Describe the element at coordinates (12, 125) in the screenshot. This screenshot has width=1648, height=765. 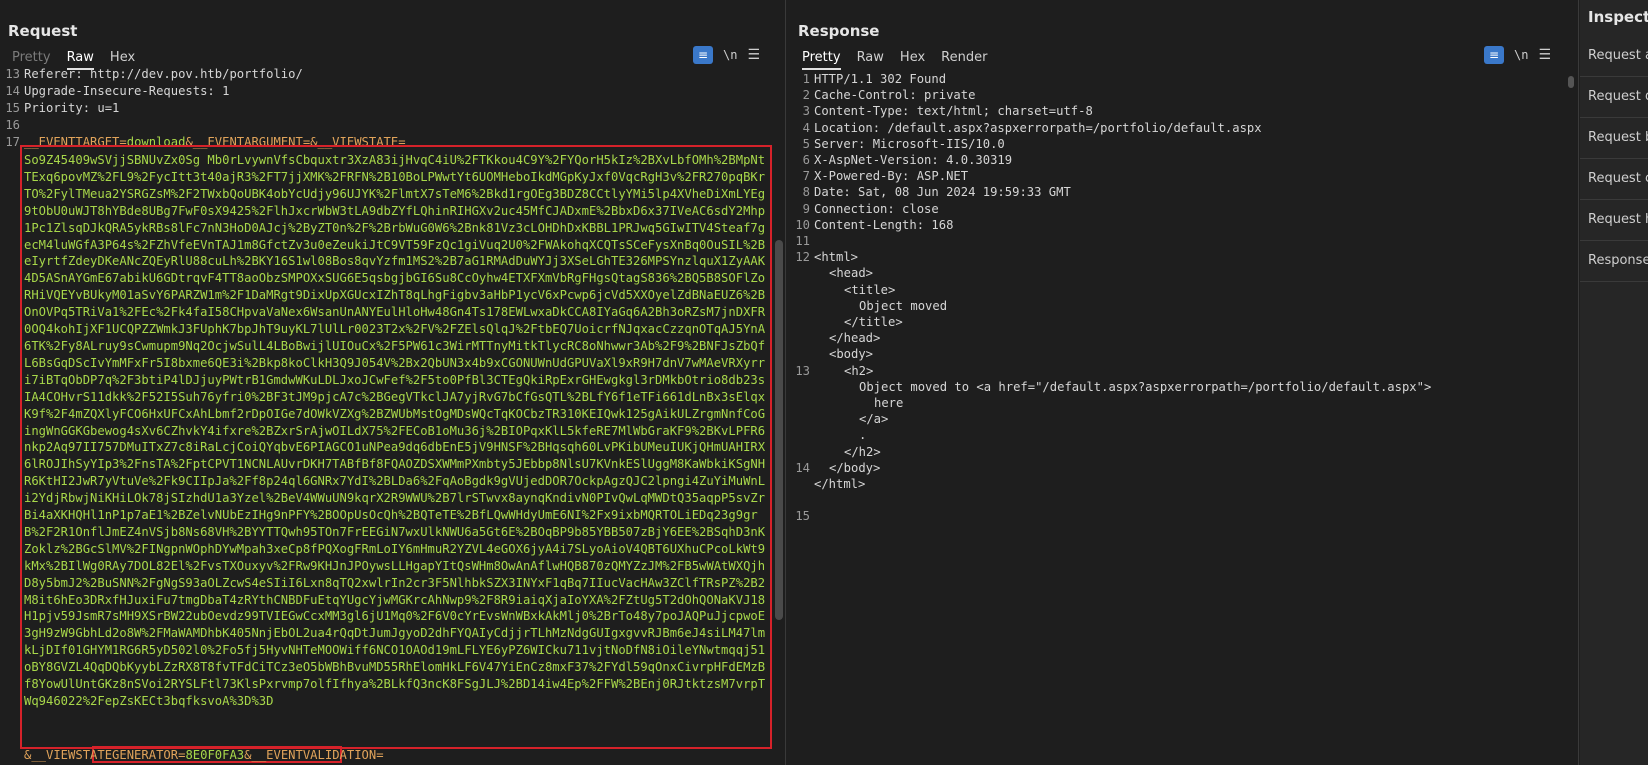
I see `line-number: 16` at that location.